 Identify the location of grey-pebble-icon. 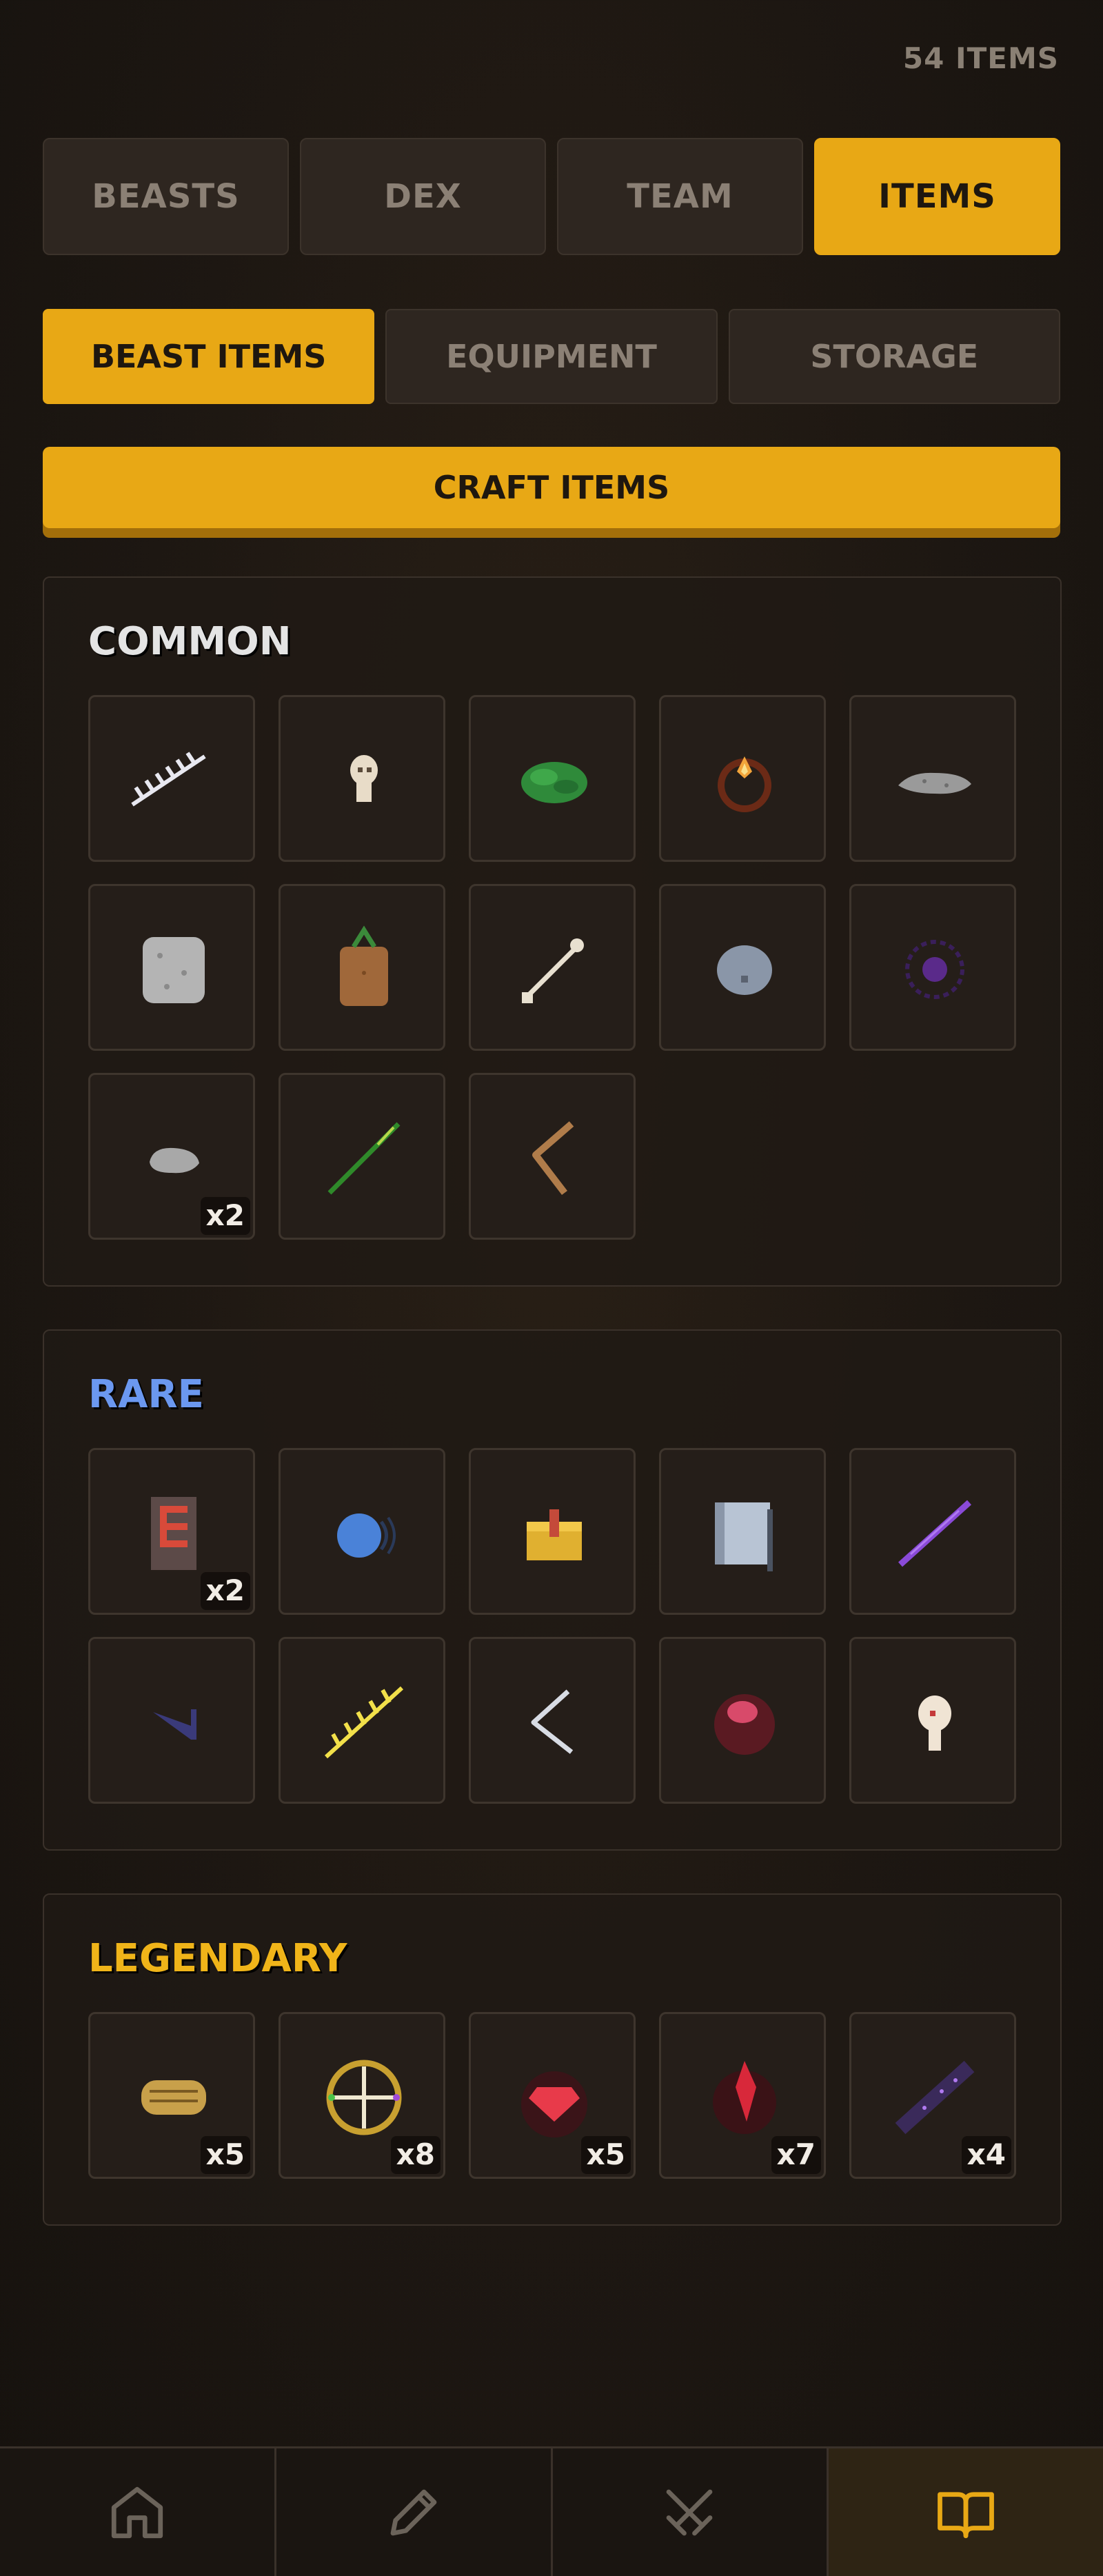
(744, 970).